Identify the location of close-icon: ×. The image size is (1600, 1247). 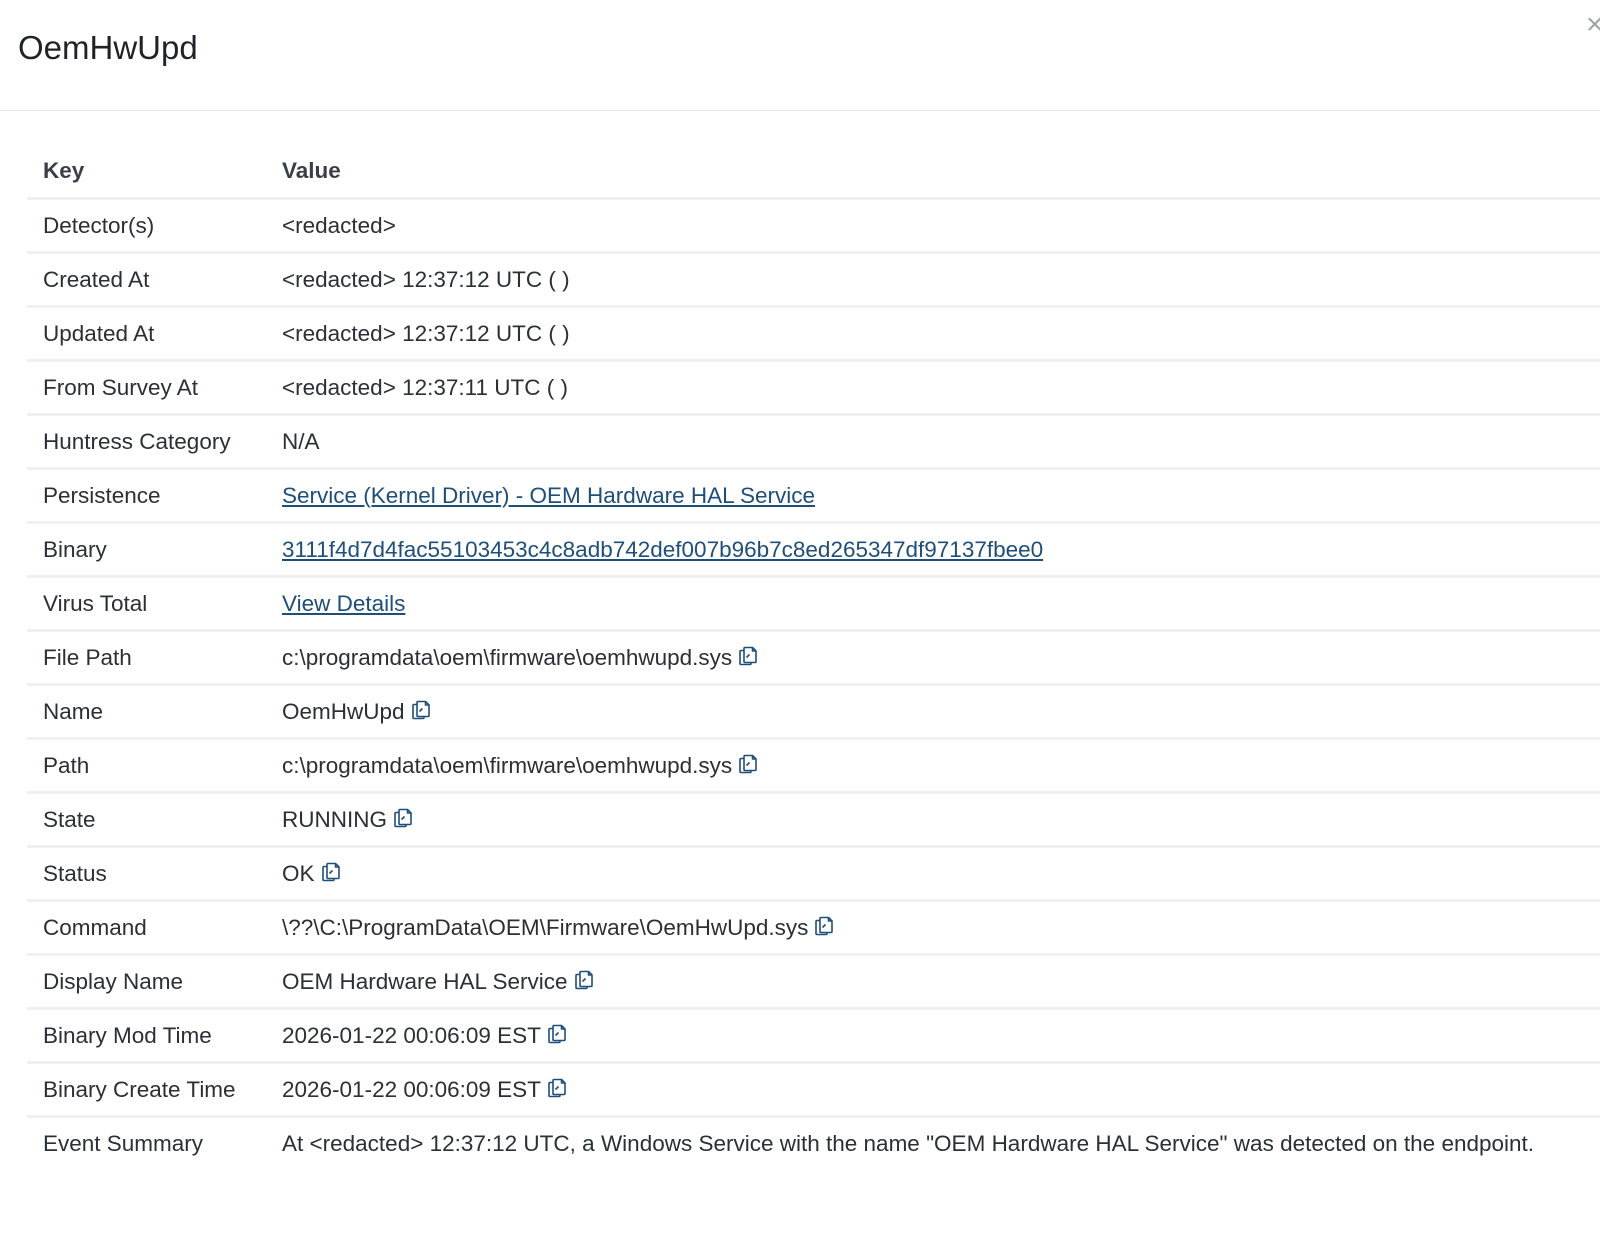
(1593, 25).